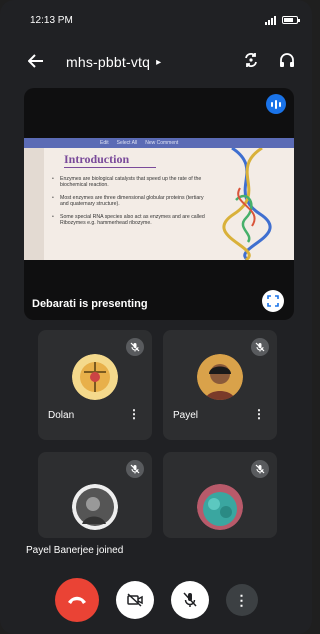  Describe the element at coordinates (75, 550) in the screenshot. I see `join-notification: Payel Banerjee joined` at that location.